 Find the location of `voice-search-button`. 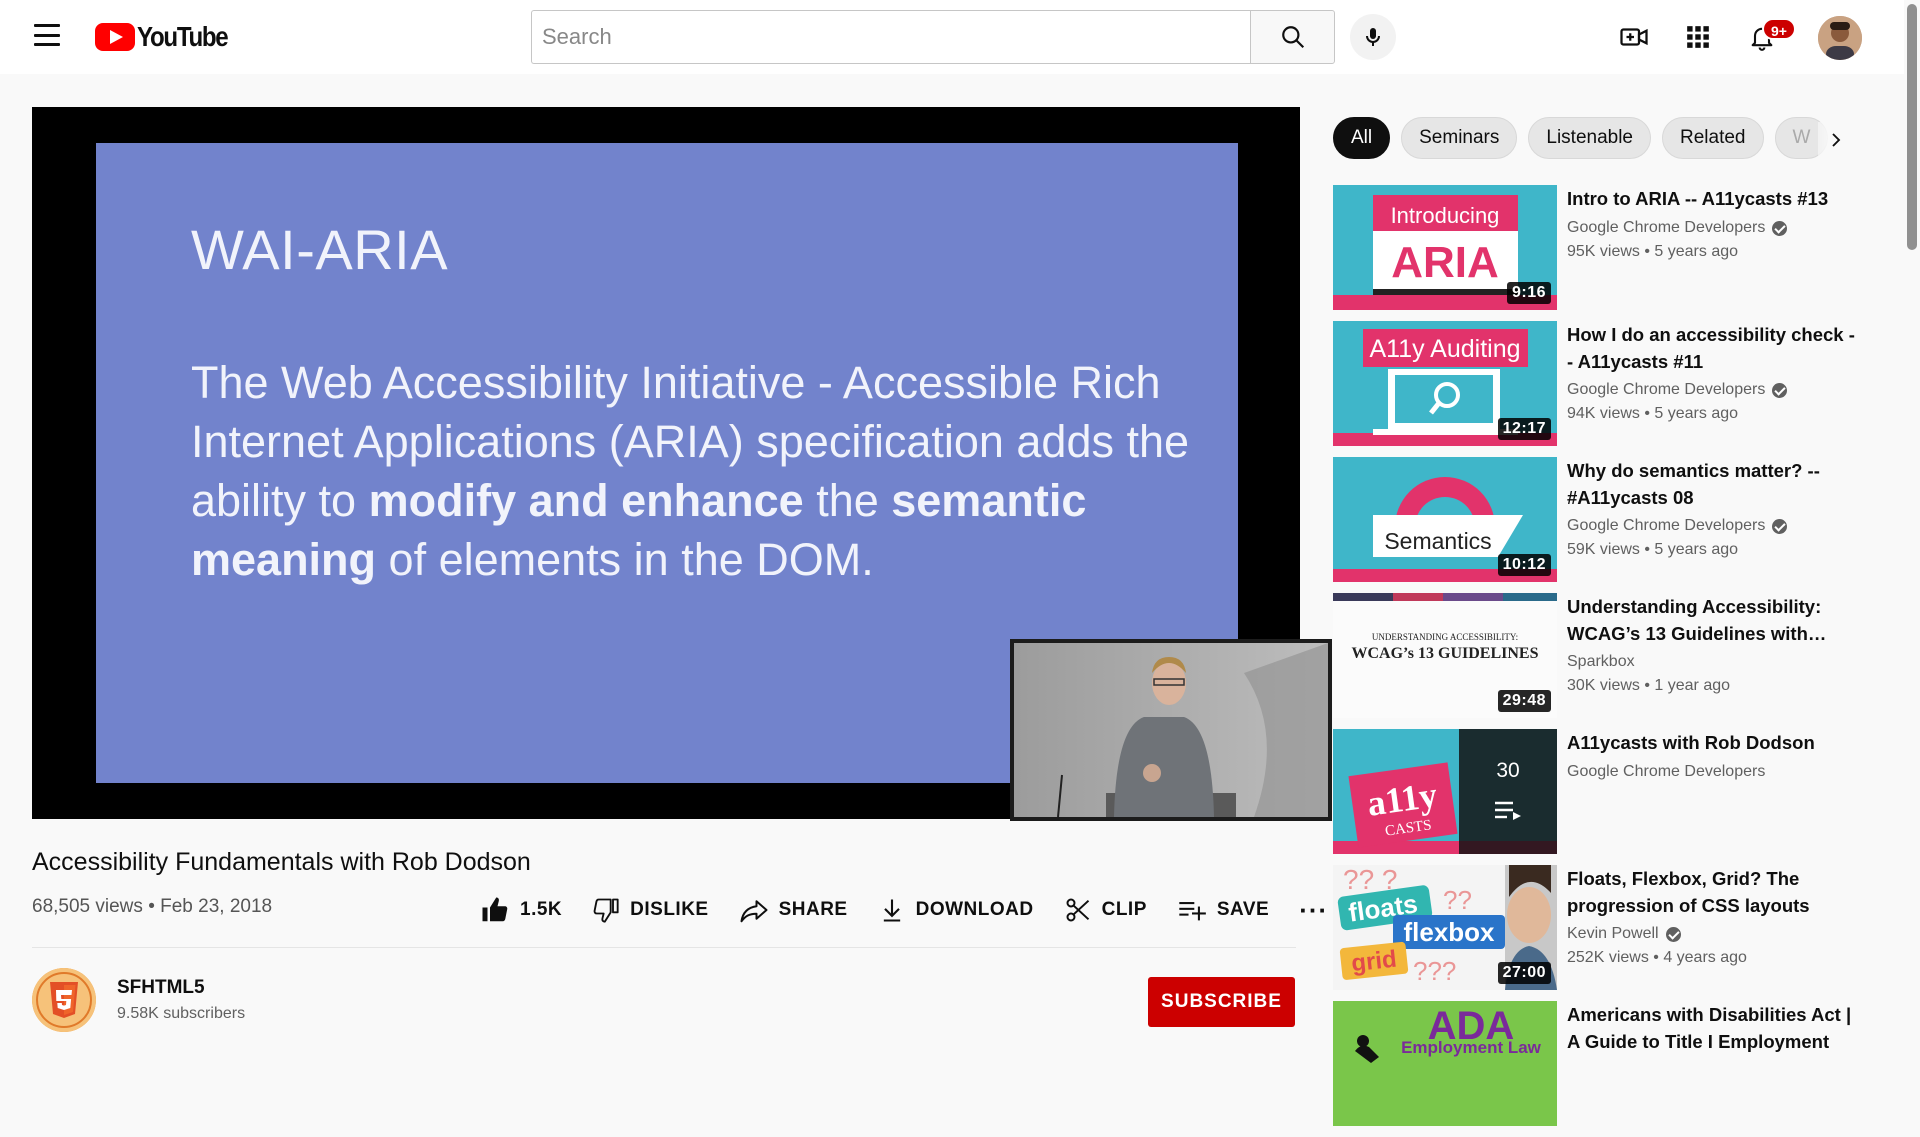

voice-search-button is located at coordinates (1373, 37).